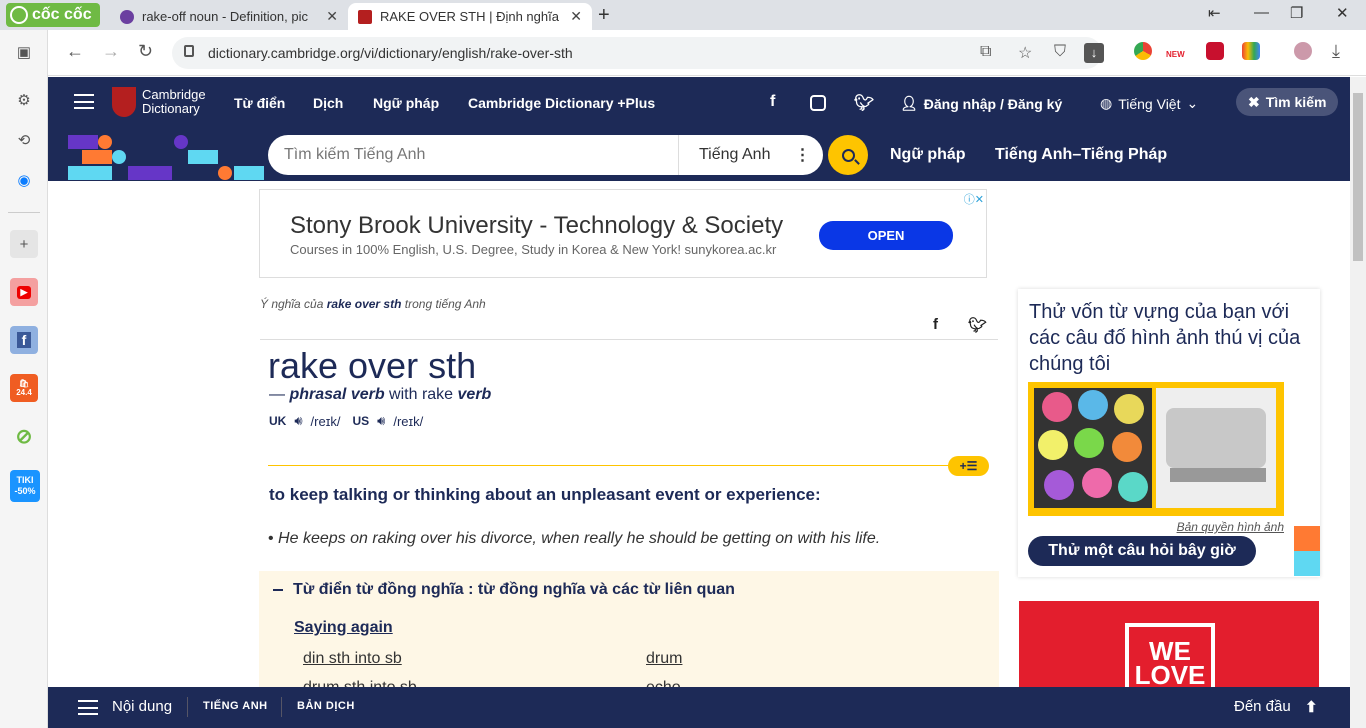 The height and width of the screenshot is (728, 1366). I want to click on history-icon: ⟲, so click(24, 140).